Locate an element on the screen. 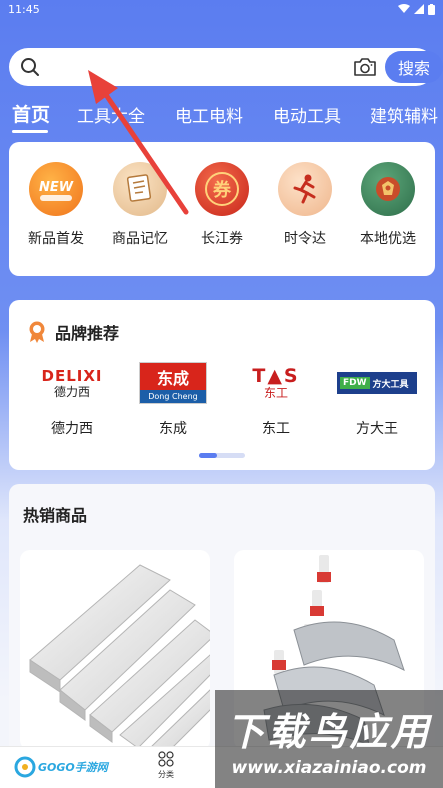  new-product-icon: NEW is located at coordinates (56, 189).